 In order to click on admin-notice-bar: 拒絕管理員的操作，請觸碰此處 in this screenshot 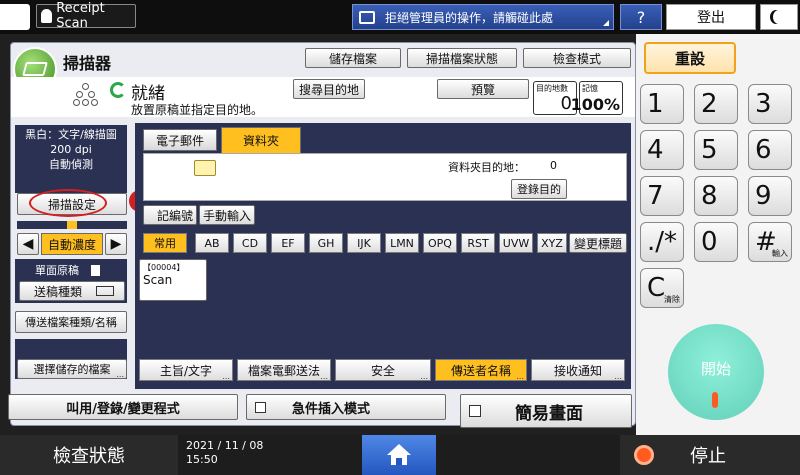, I will do `click(483, 17)`.